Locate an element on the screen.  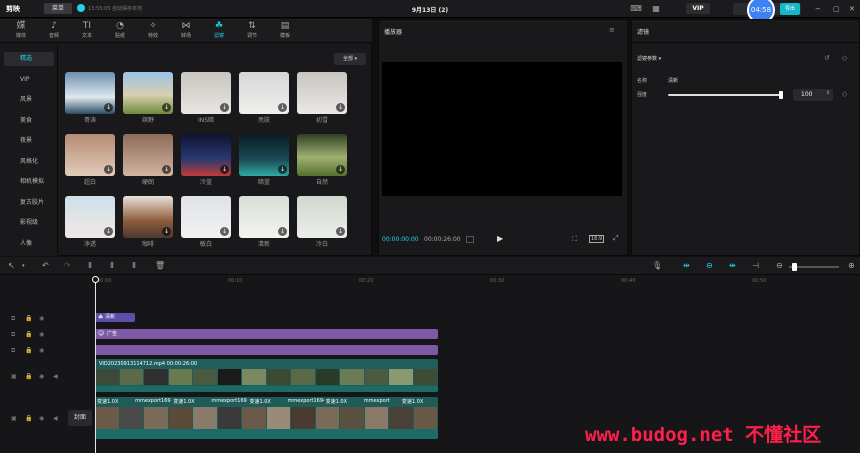
maximize-icon: ▢ is located at coordinates (836, 9).